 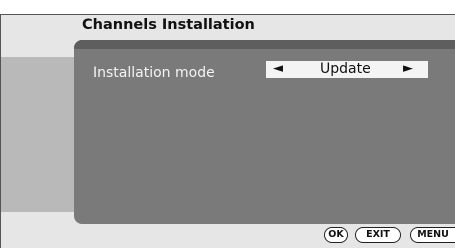 I want to click on installation-mode-label: Installation mode, so click(x=154, y=73).